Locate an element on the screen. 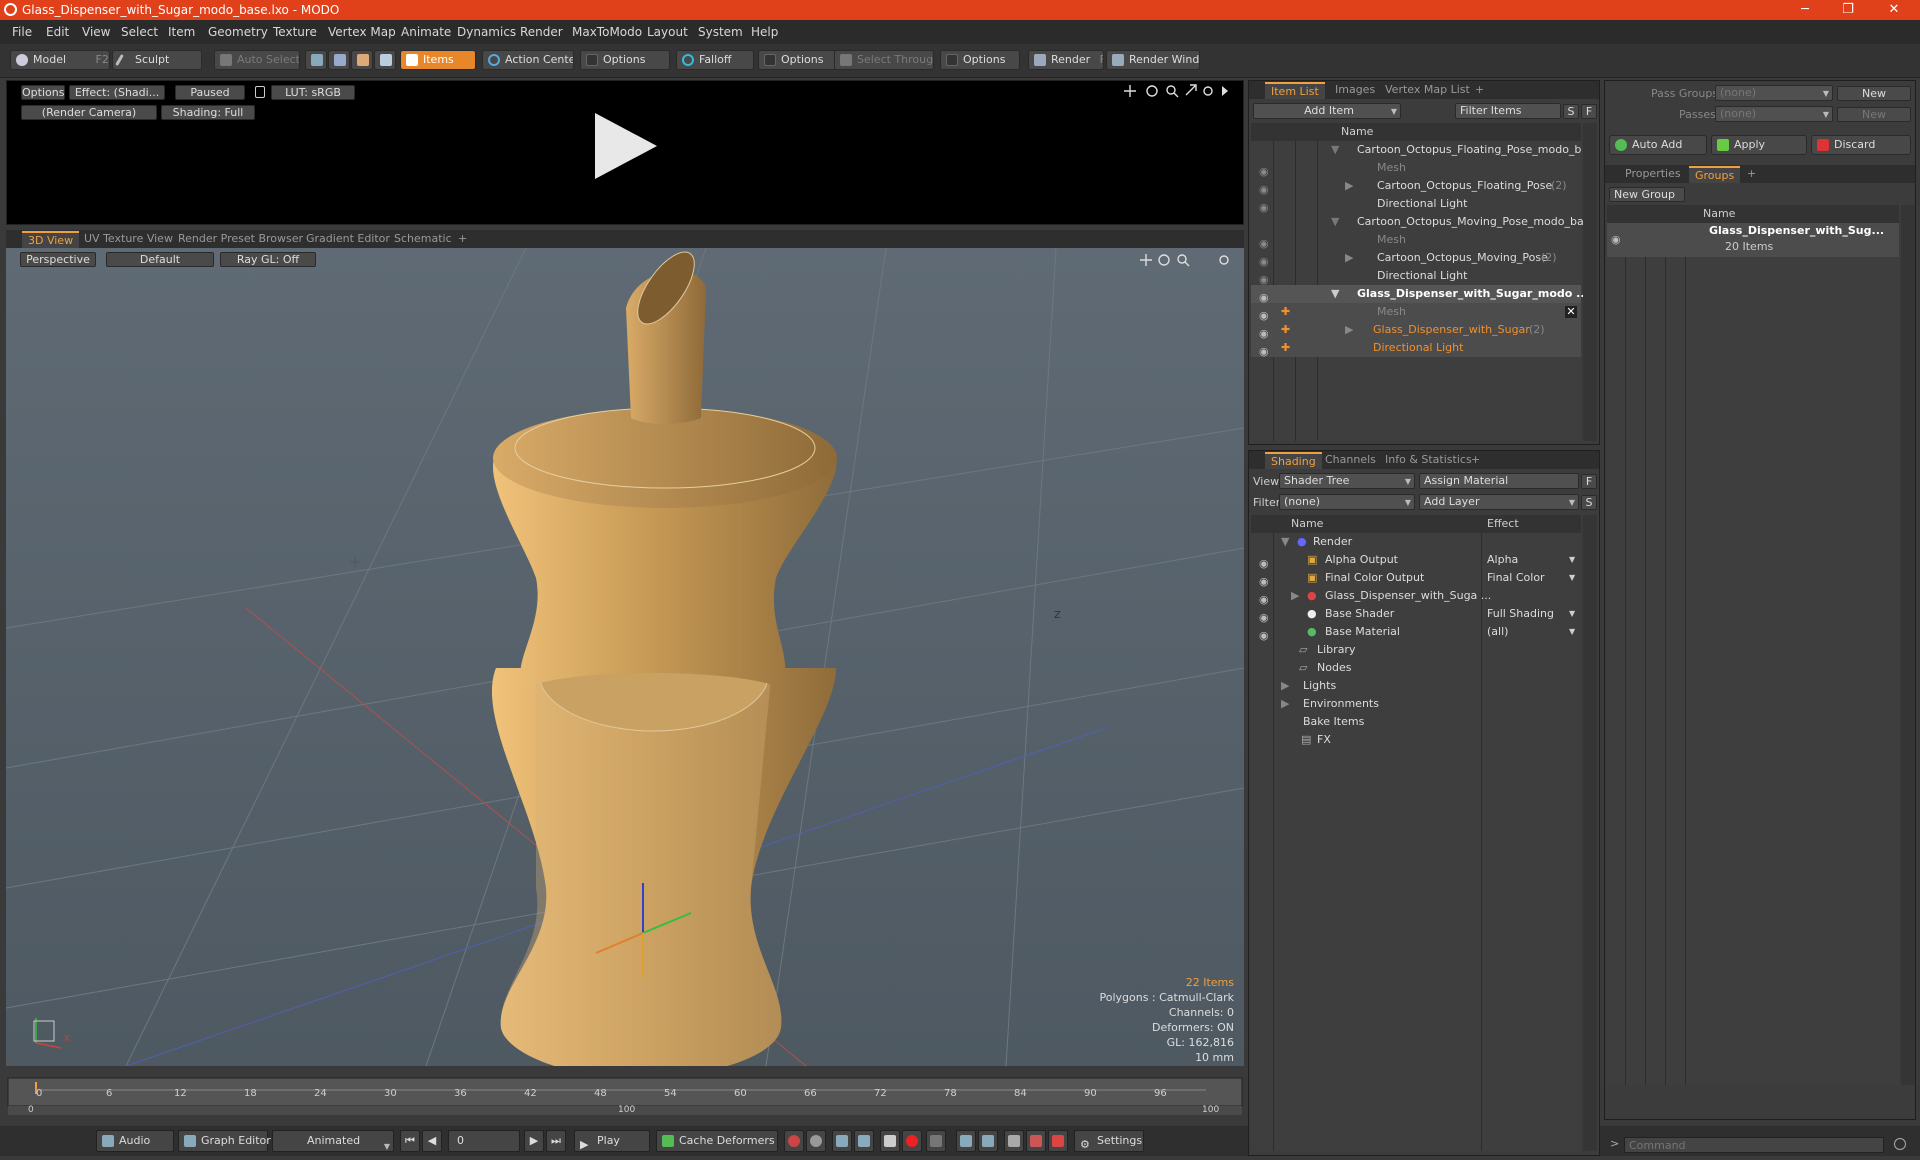 This screenshot has width=1920, height=1160. tab-uv-texture-view: UV Texture View is located at coordinates (128, 239).